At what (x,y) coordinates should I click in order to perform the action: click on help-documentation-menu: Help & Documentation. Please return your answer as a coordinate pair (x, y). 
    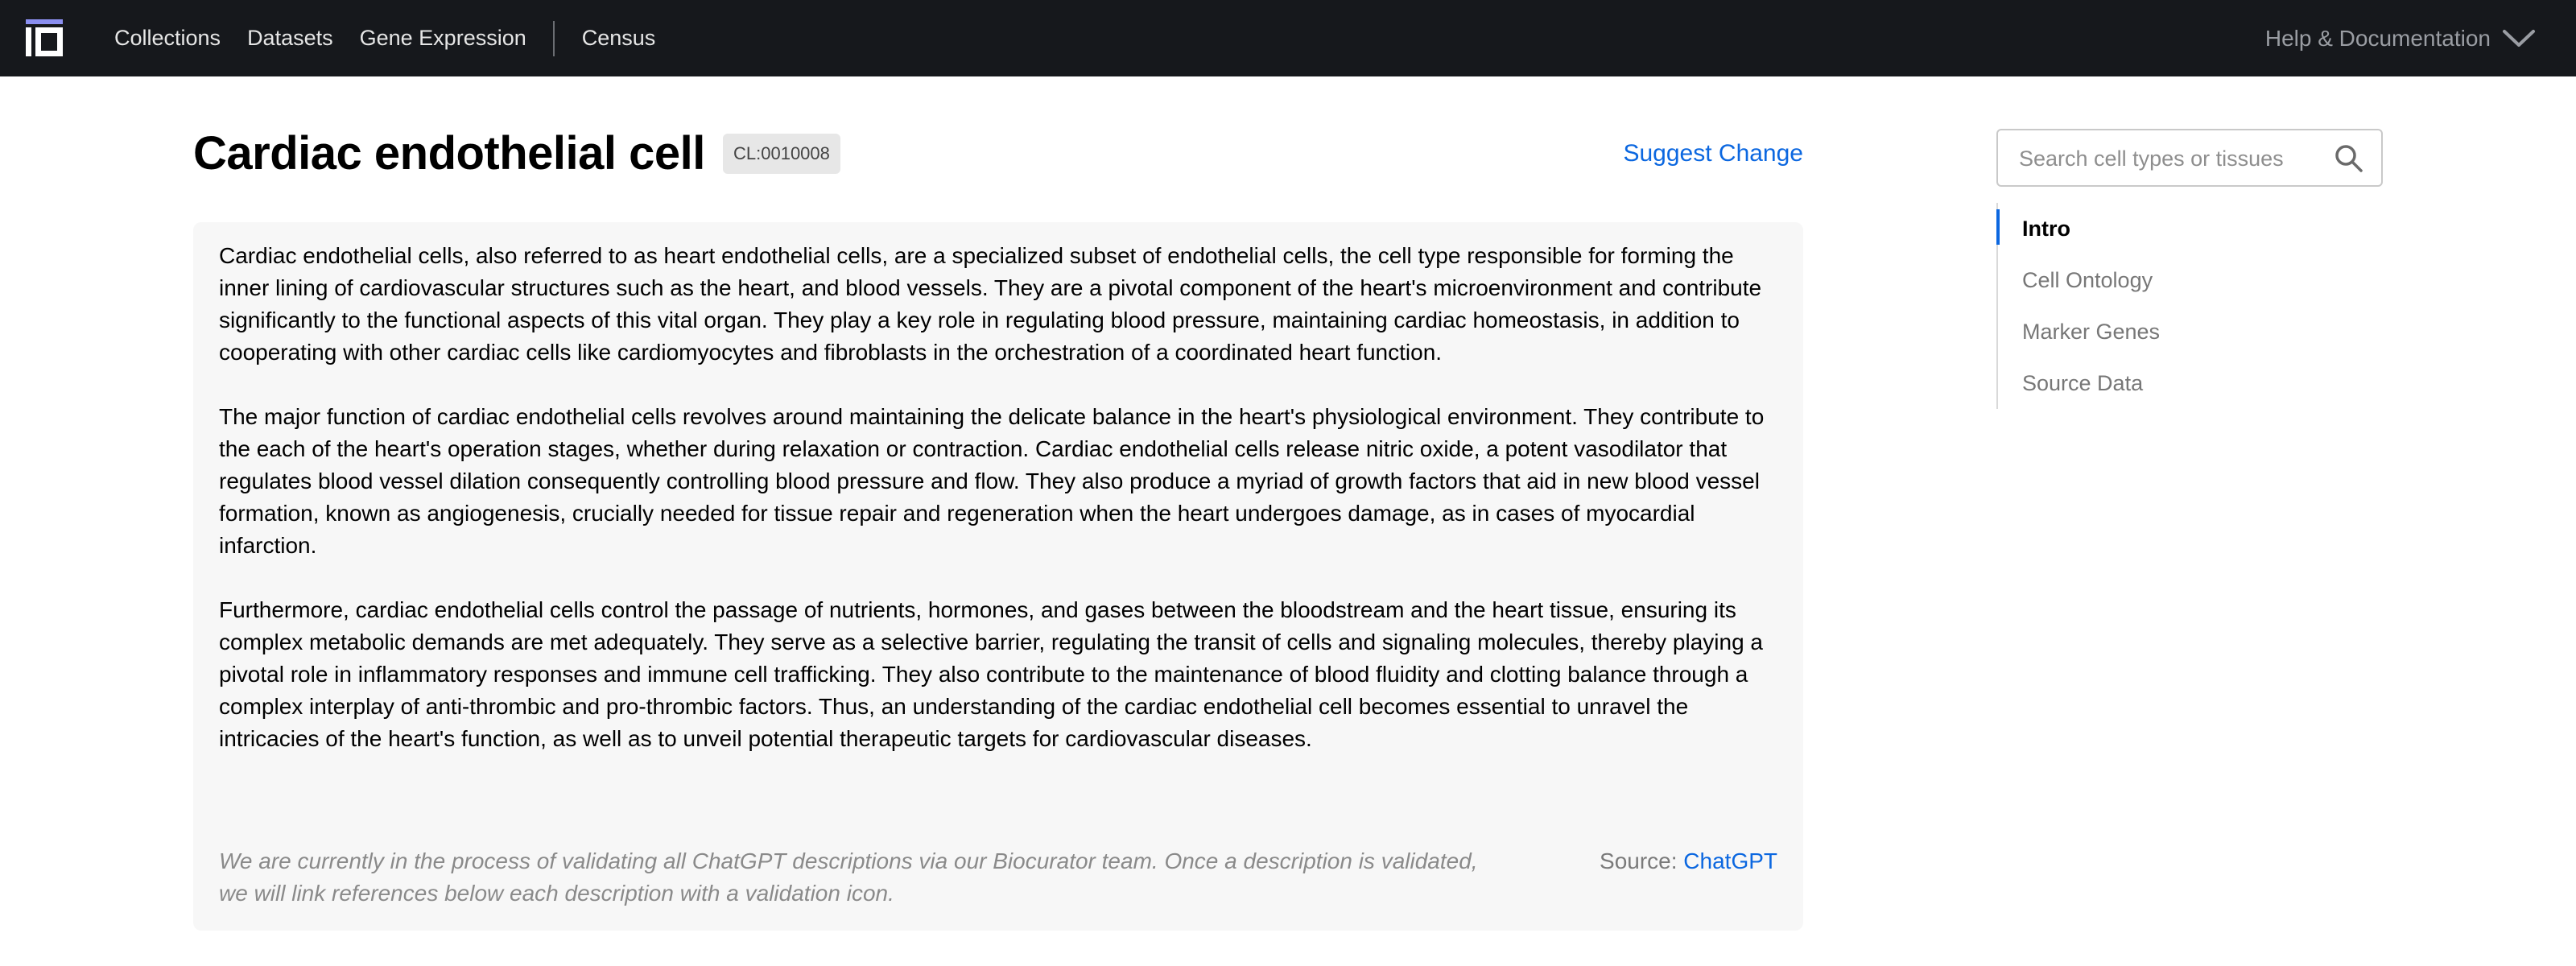
    Looking at the image, I should click on (2400, 38).